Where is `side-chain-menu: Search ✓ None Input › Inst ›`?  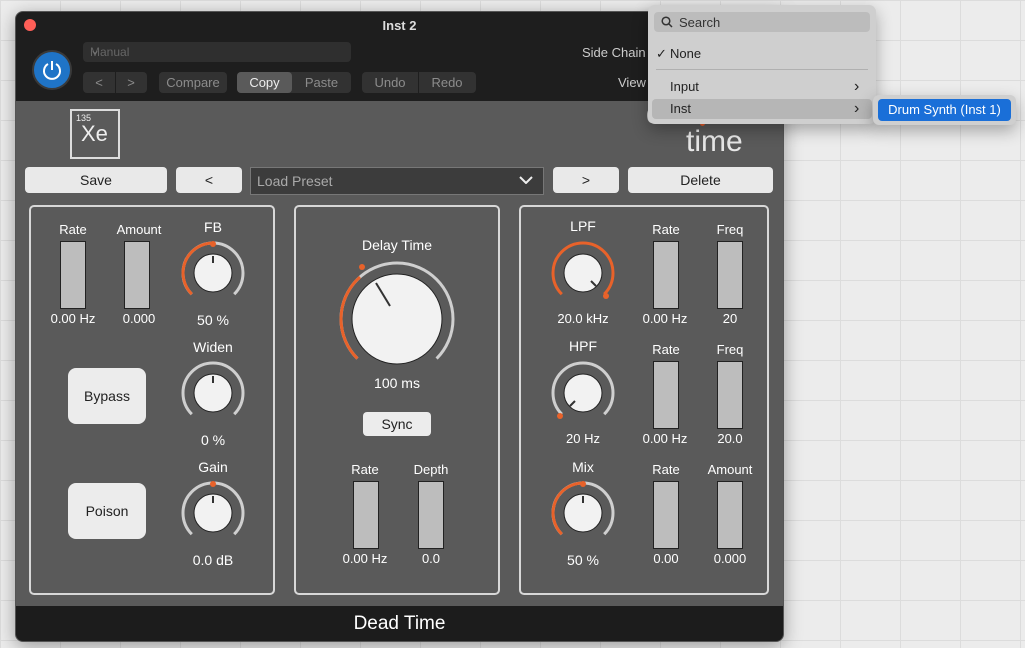
side-chain-menu: Search ✓ None Input › Inst › is located at coordinates (762, 64).